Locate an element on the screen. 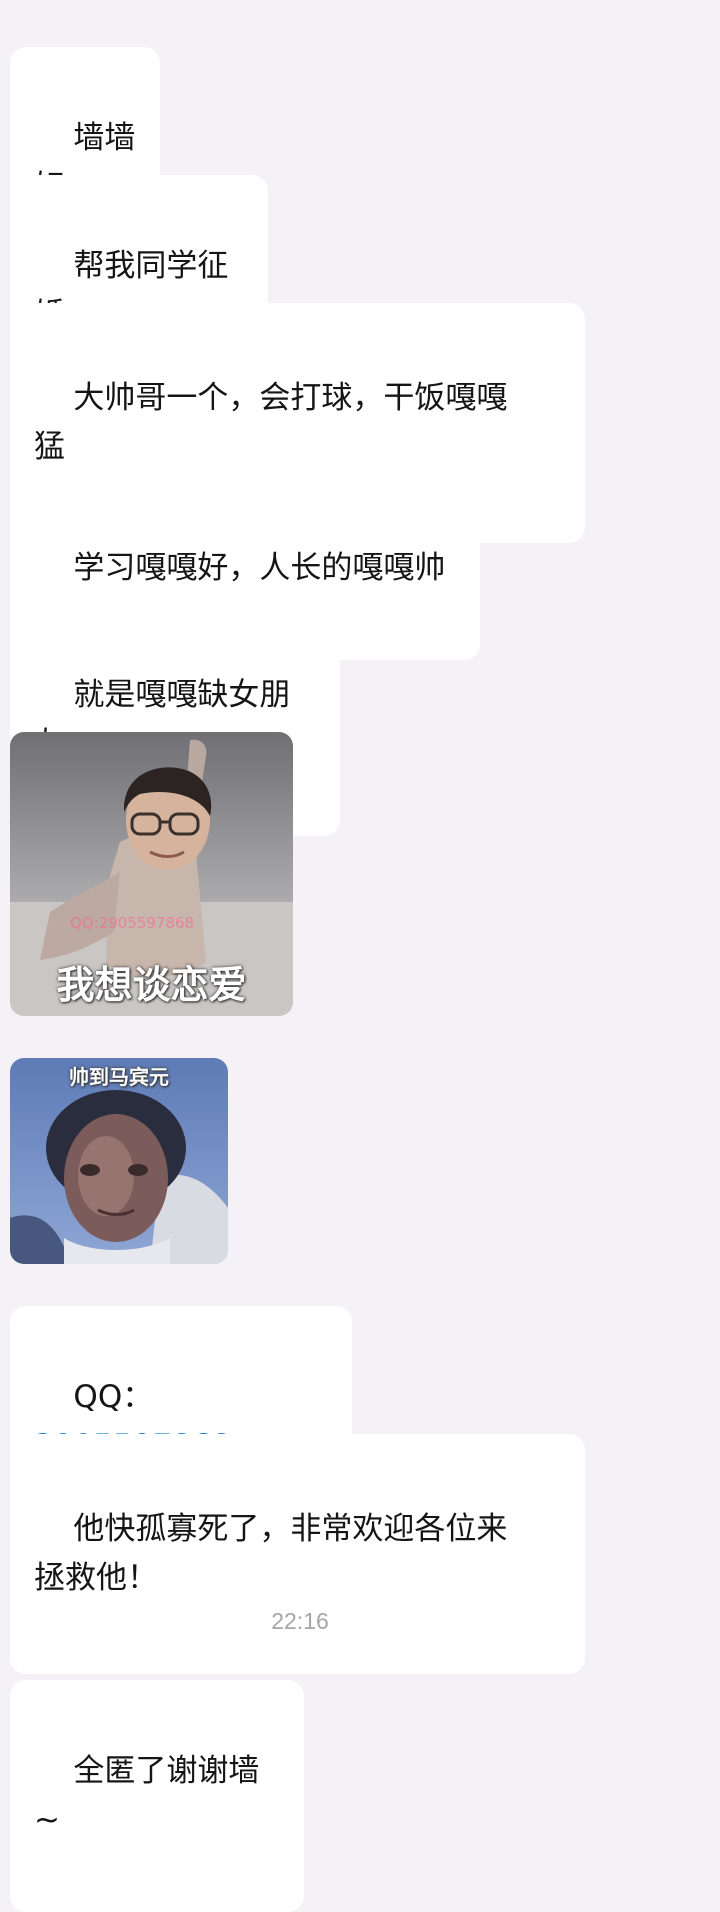 This screenshot has width=720, height=1912. qq-label: QQ： is located at coordinates (113, 1397).